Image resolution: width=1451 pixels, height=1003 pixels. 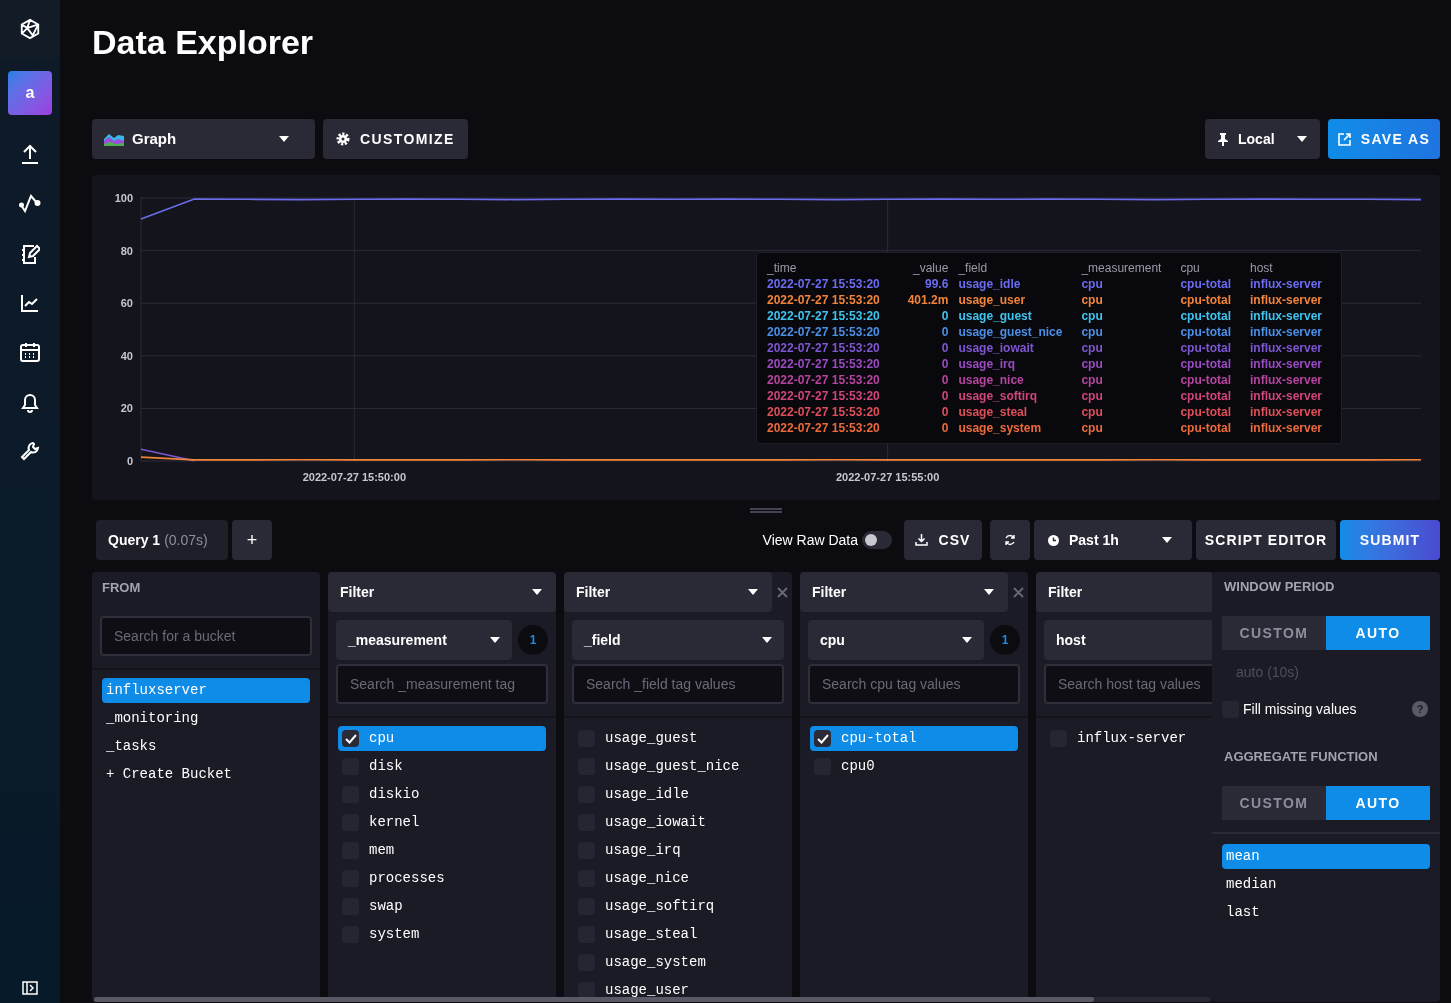 What do you see at coordinates (1010, 540) in the screenshot?
I see `refresh-button` at bounding box center [1010, 540].